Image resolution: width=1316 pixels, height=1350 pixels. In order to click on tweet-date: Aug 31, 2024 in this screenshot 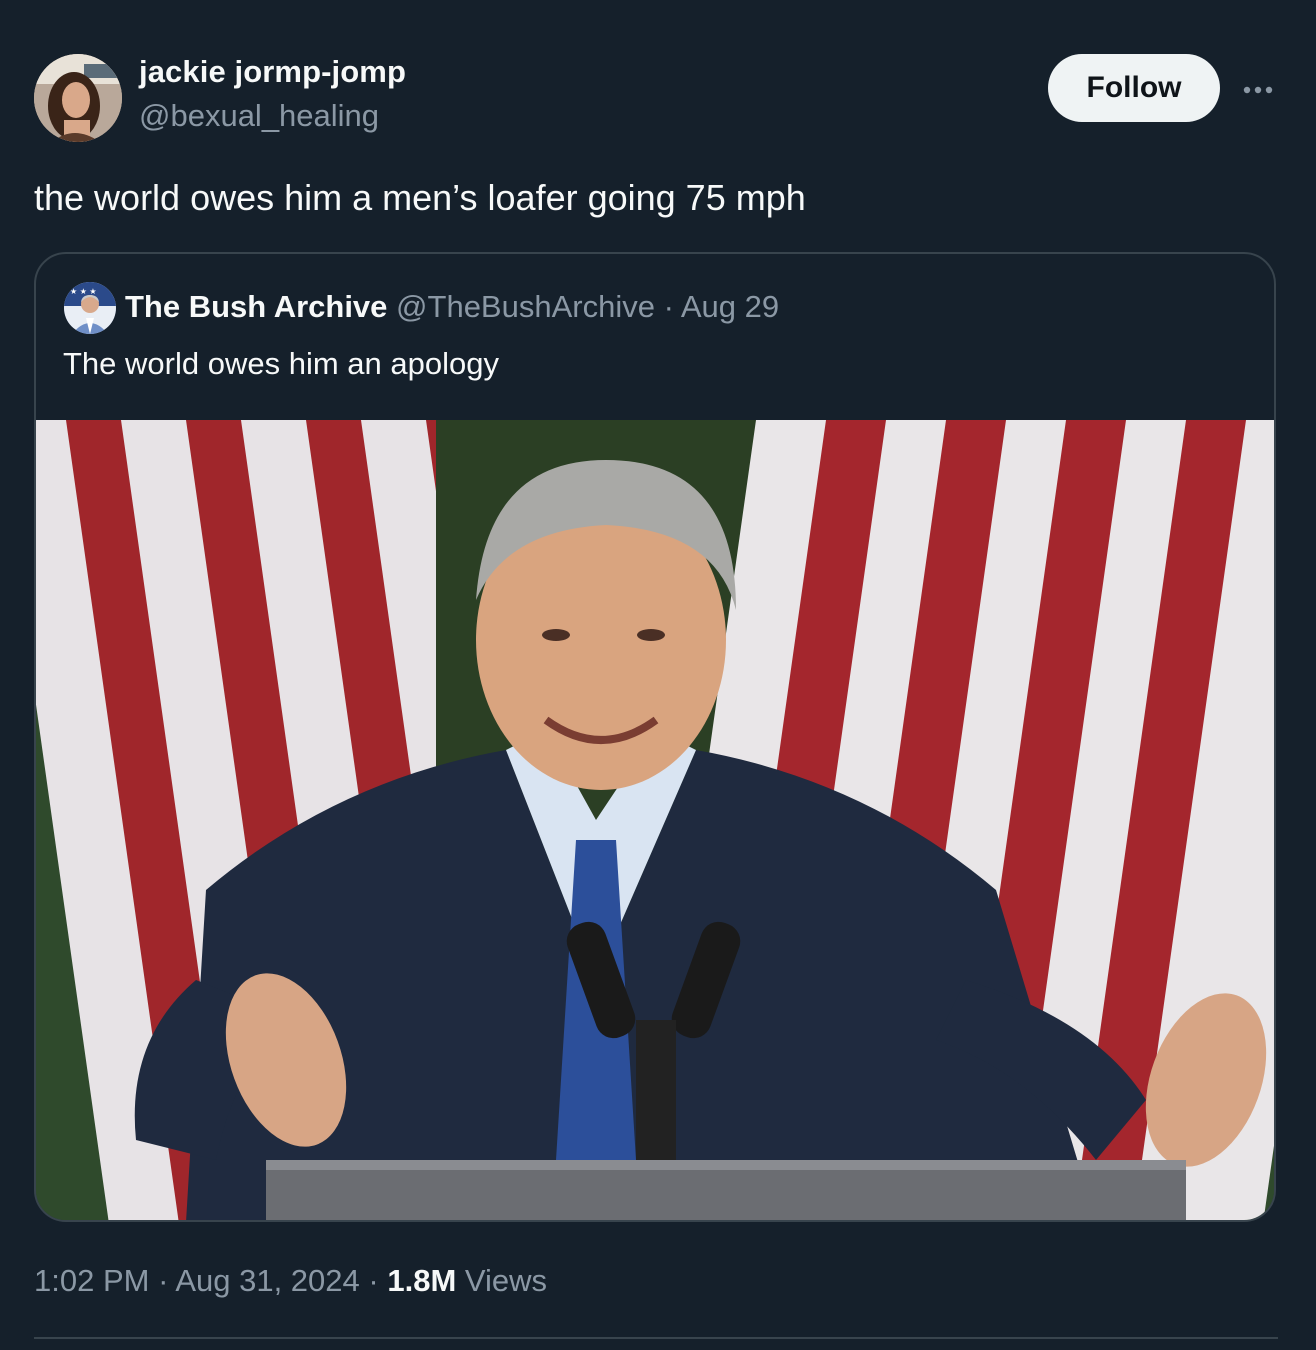, I will do `click(267, 1280)`.